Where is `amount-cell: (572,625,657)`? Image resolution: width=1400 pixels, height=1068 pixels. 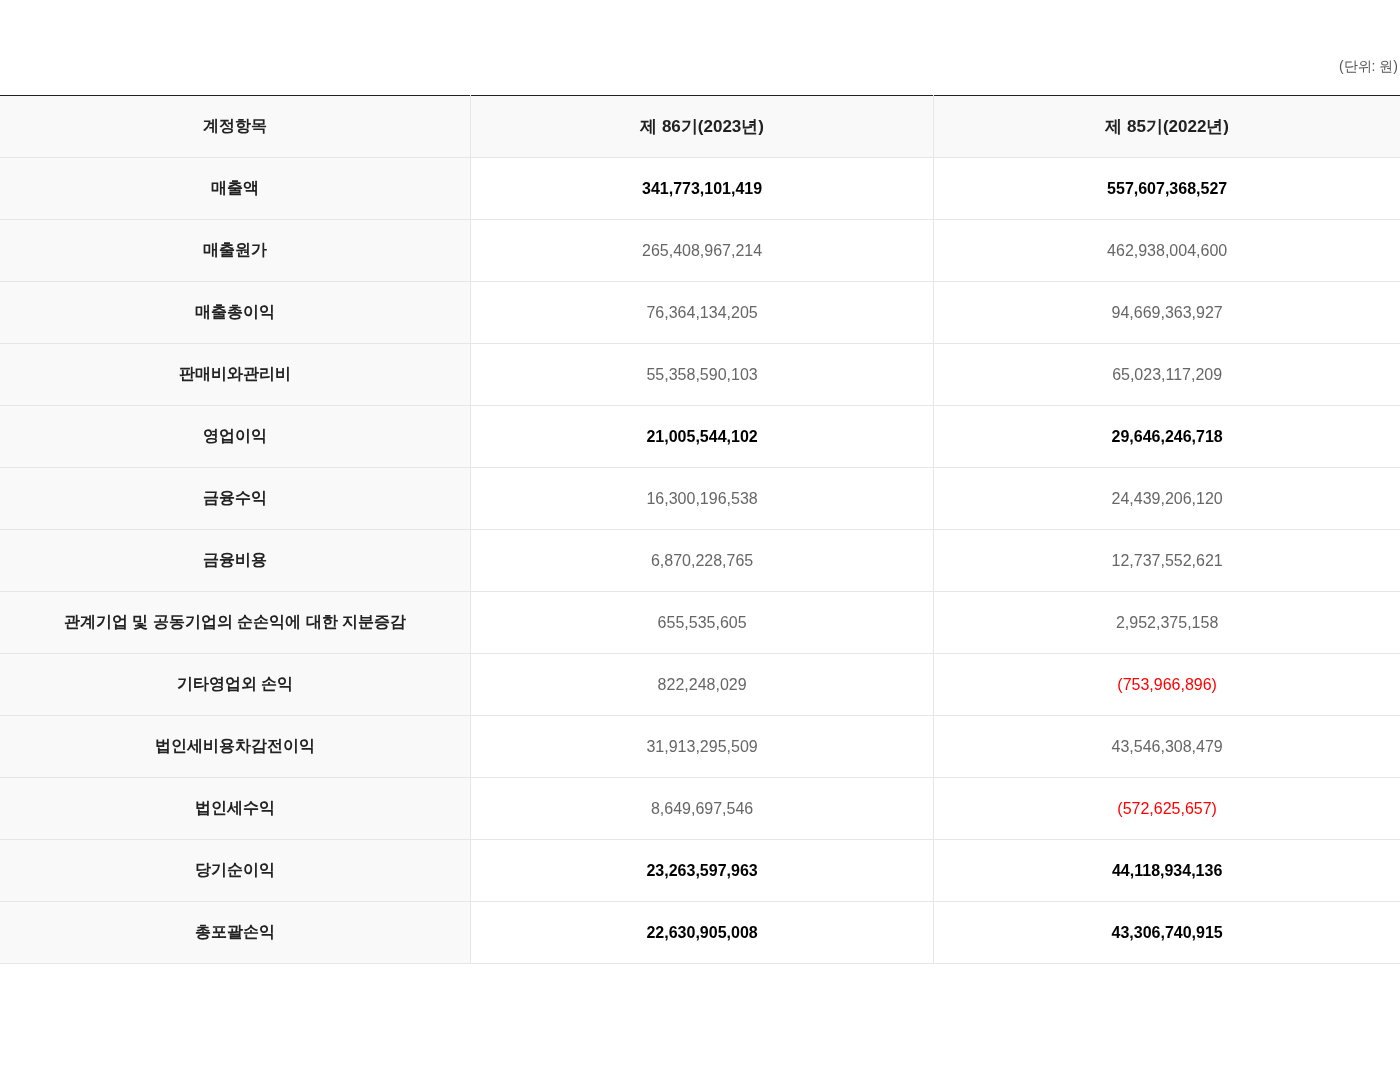 amount-cell: (572,625,657) is located at coordinates (1166, 808).